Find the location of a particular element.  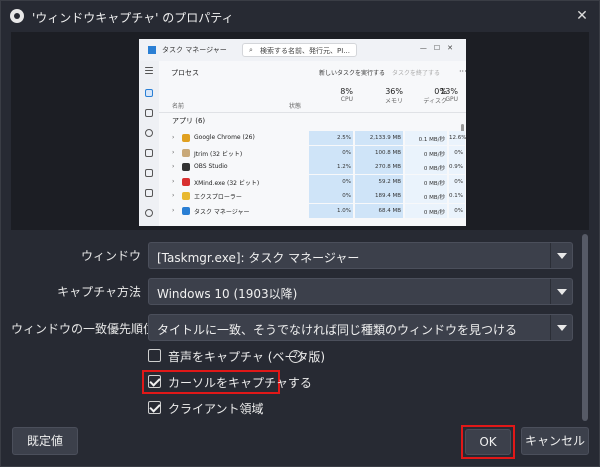

cursor-capture-box is located at coordinates (154, 381).